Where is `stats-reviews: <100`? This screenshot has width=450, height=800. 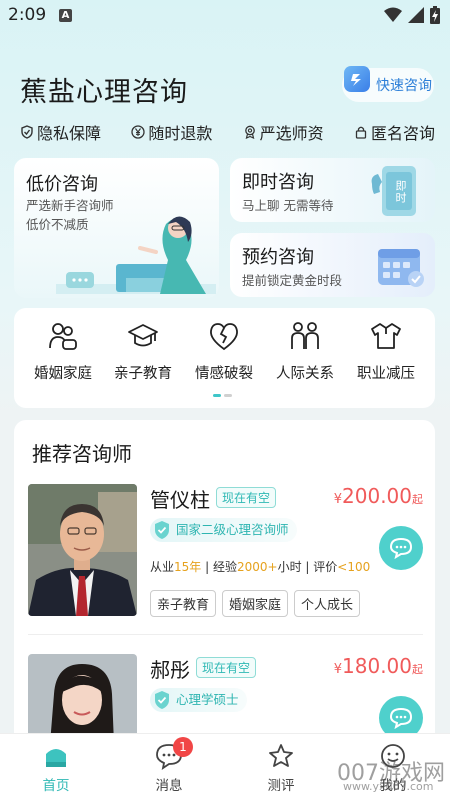
stats-reviews: <100 is located at coordinates (354, 567).